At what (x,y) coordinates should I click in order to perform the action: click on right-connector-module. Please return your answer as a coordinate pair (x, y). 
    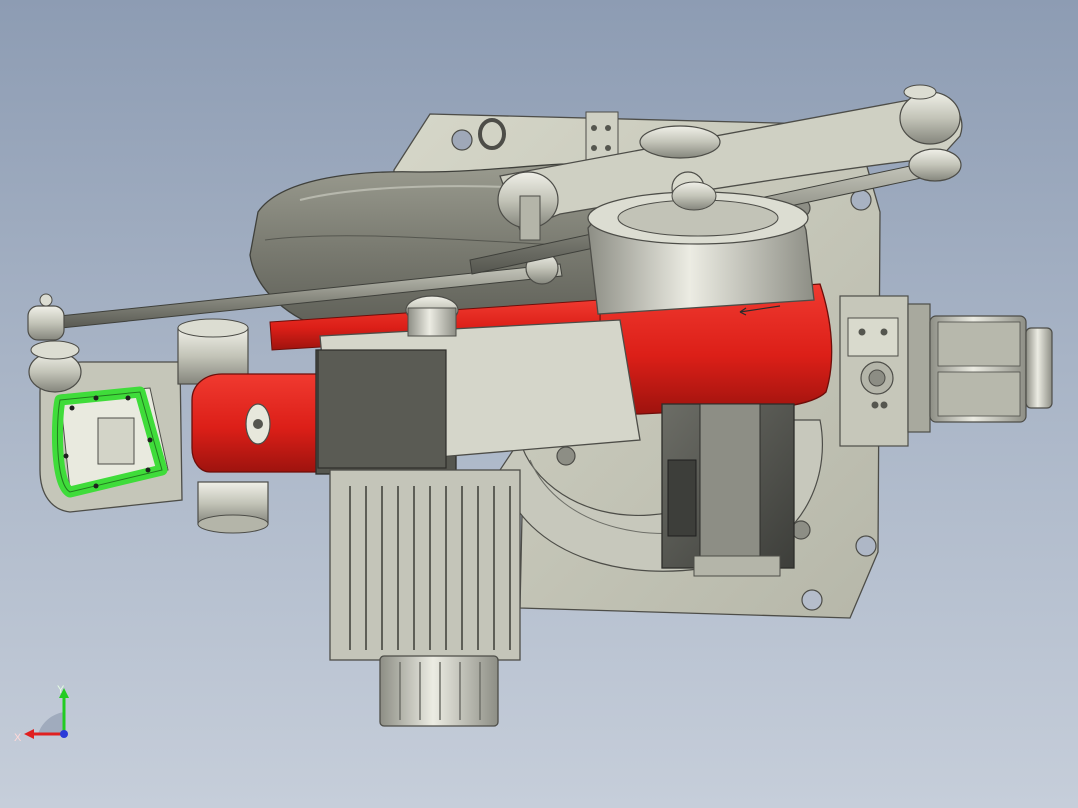
    Looking at the image, I should click on (946, 371).